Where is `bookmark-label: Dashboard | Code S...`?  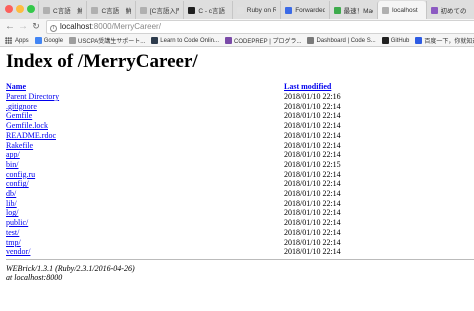
bookmark-label: Dashboard | Code S... is located at coordinates (346, 40).